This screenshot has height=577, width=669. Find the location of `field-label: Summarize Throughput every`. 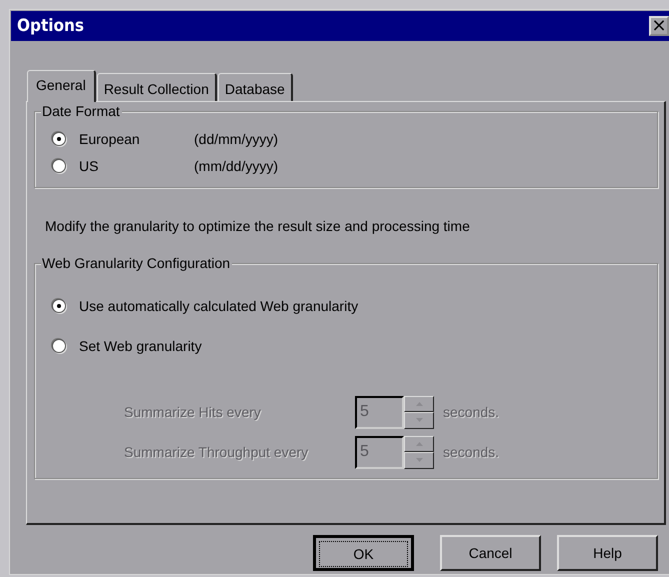

field-label: Summarize Throughput every is located at coordinates (217, 452).